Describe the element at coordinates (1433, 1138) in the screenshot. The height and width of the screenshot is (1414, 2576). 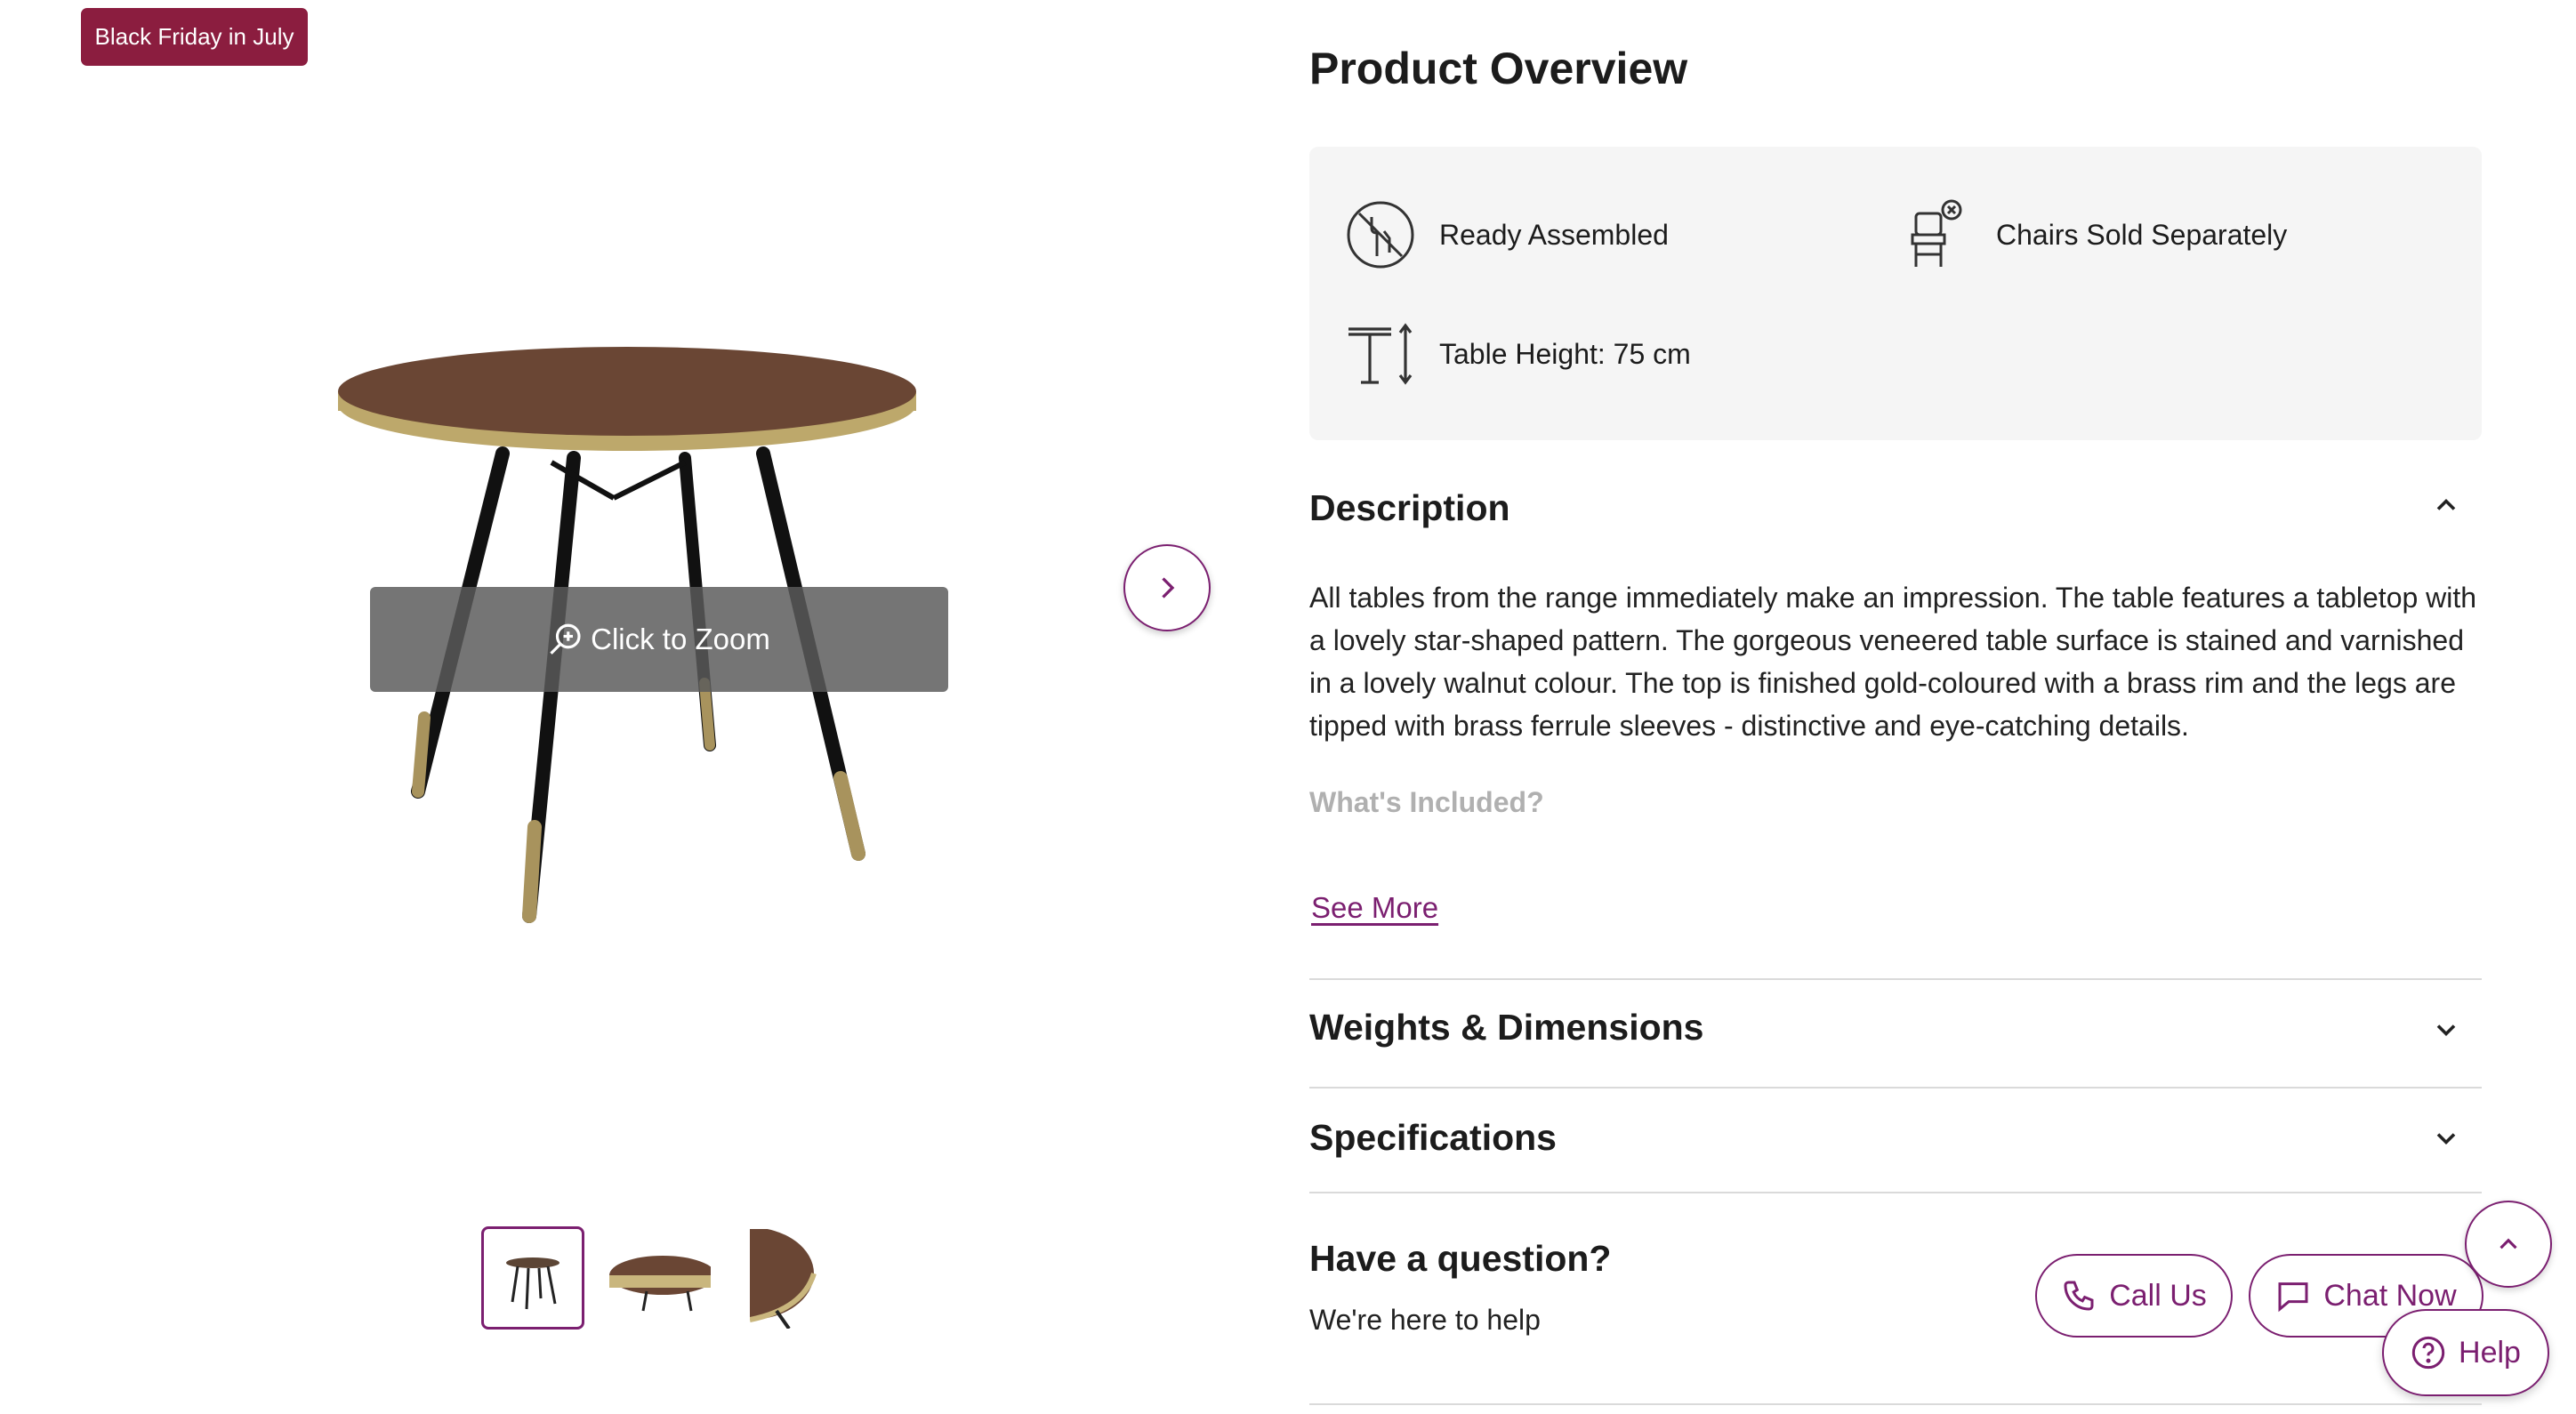
I see `specifications-toggle: Specifications` at that location.